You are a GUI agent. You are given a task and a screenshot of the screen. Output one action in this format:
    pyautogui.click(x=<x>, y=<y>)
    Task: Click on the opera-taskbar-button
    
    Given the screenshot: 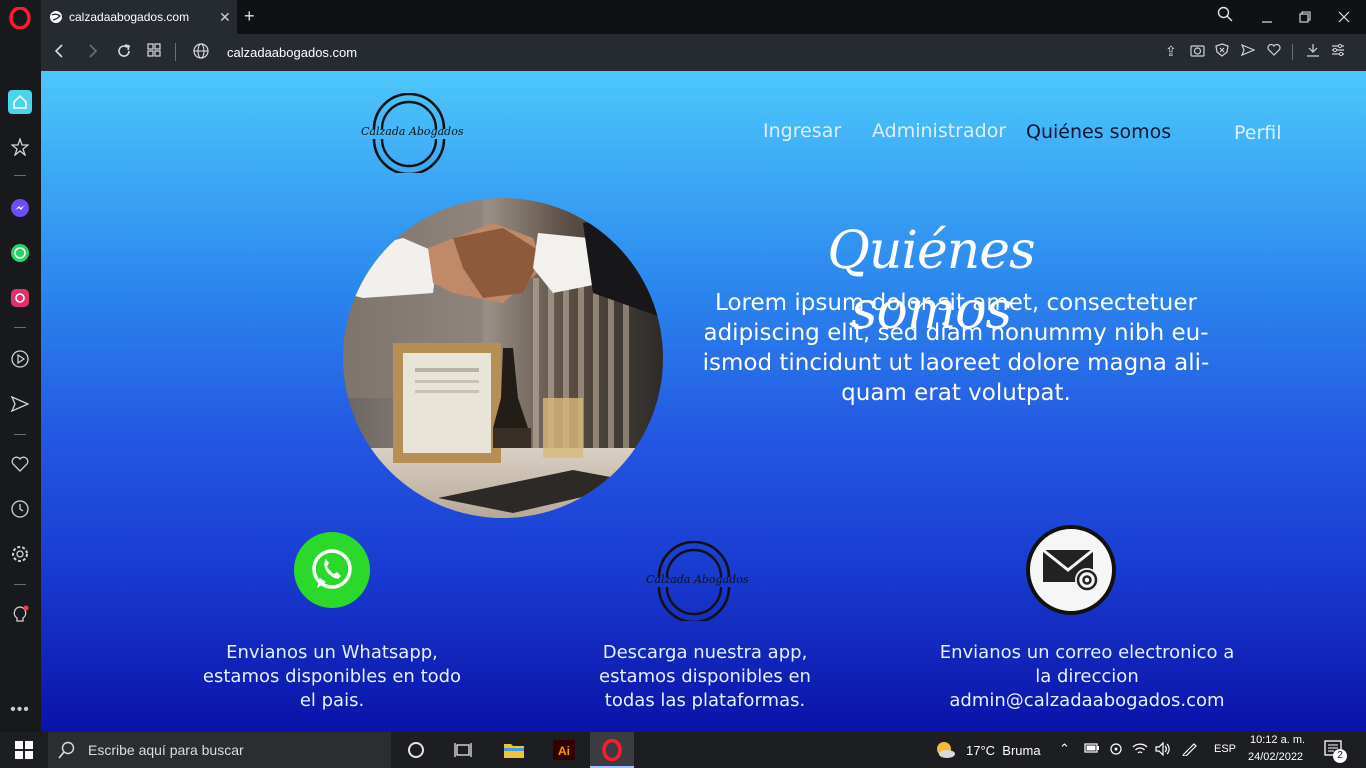 What is the action you would take?
    pyautogui.click(x=612, y=750)
    